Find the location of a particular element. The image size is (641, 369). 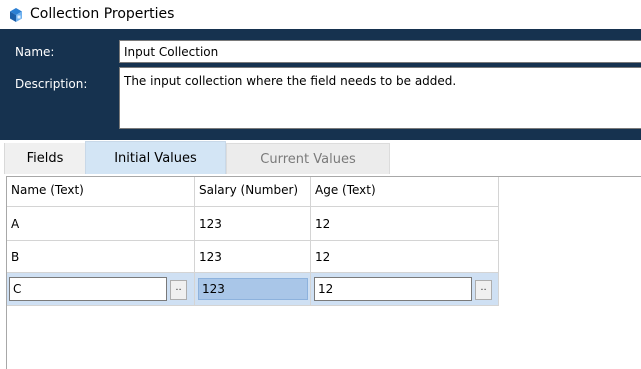

cell-name: B is located at coordinates (101, 257).